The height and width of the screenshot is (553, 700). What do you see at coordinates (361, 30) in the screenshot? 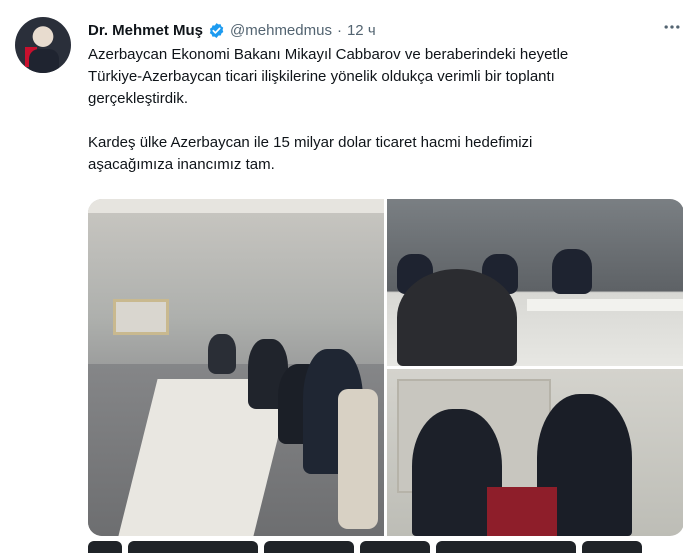
I see `tweet-timestamp: 12 ч` at bounding box center [361, 30].